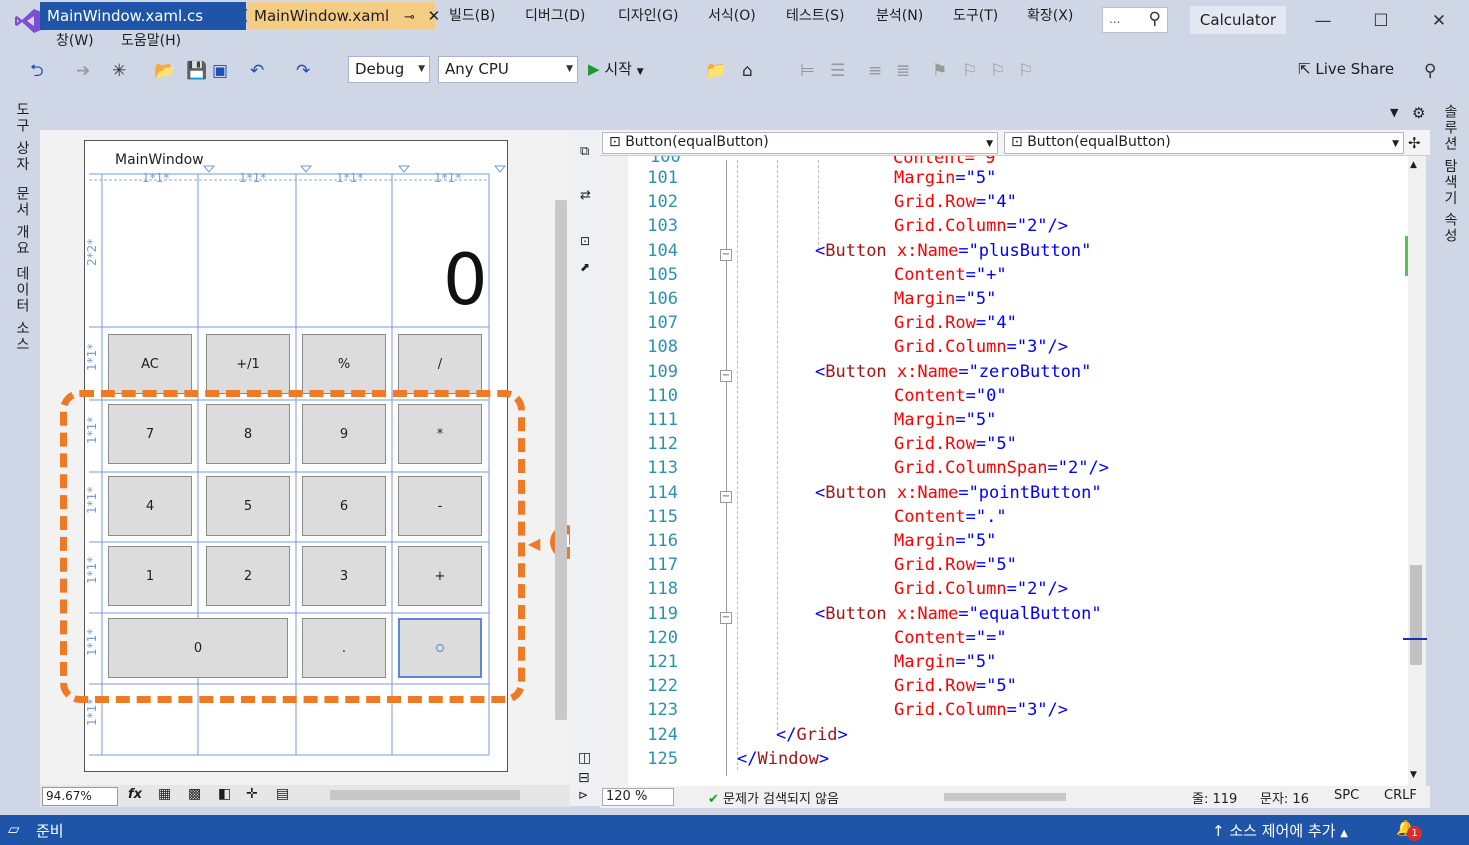  What do you see at coordinates (434, 16) in the screenshot?
I see `close-tab-icon: ✕` at bounding box center [434, 16].